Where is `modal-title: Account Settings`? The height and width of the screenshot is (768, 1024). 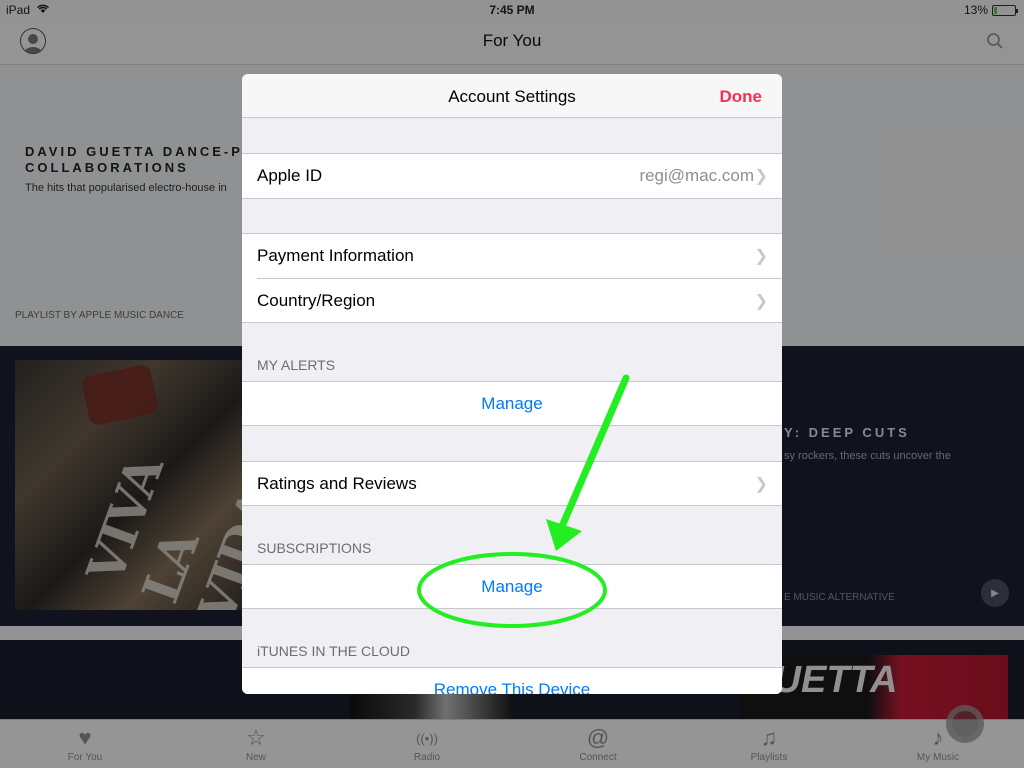 modal-title: Account Settings is located at coordinates (512, 96).